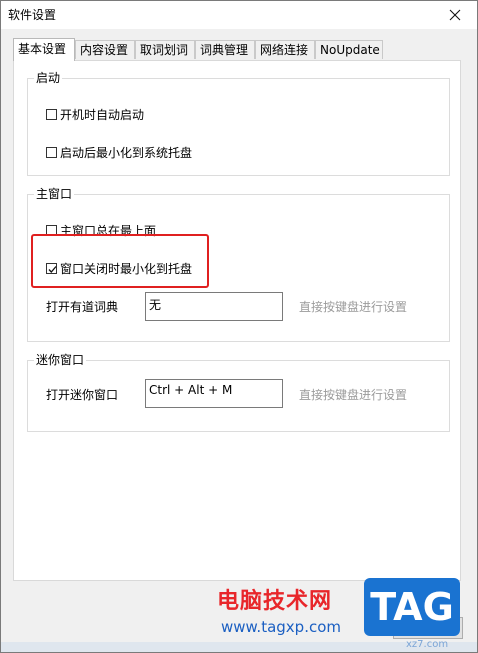 The height and width of the screenshot is (653, 478). Describe the element at coordinates (165, 49) in the screenshot. I see `tab-word-capture: 取词划词` at that location.